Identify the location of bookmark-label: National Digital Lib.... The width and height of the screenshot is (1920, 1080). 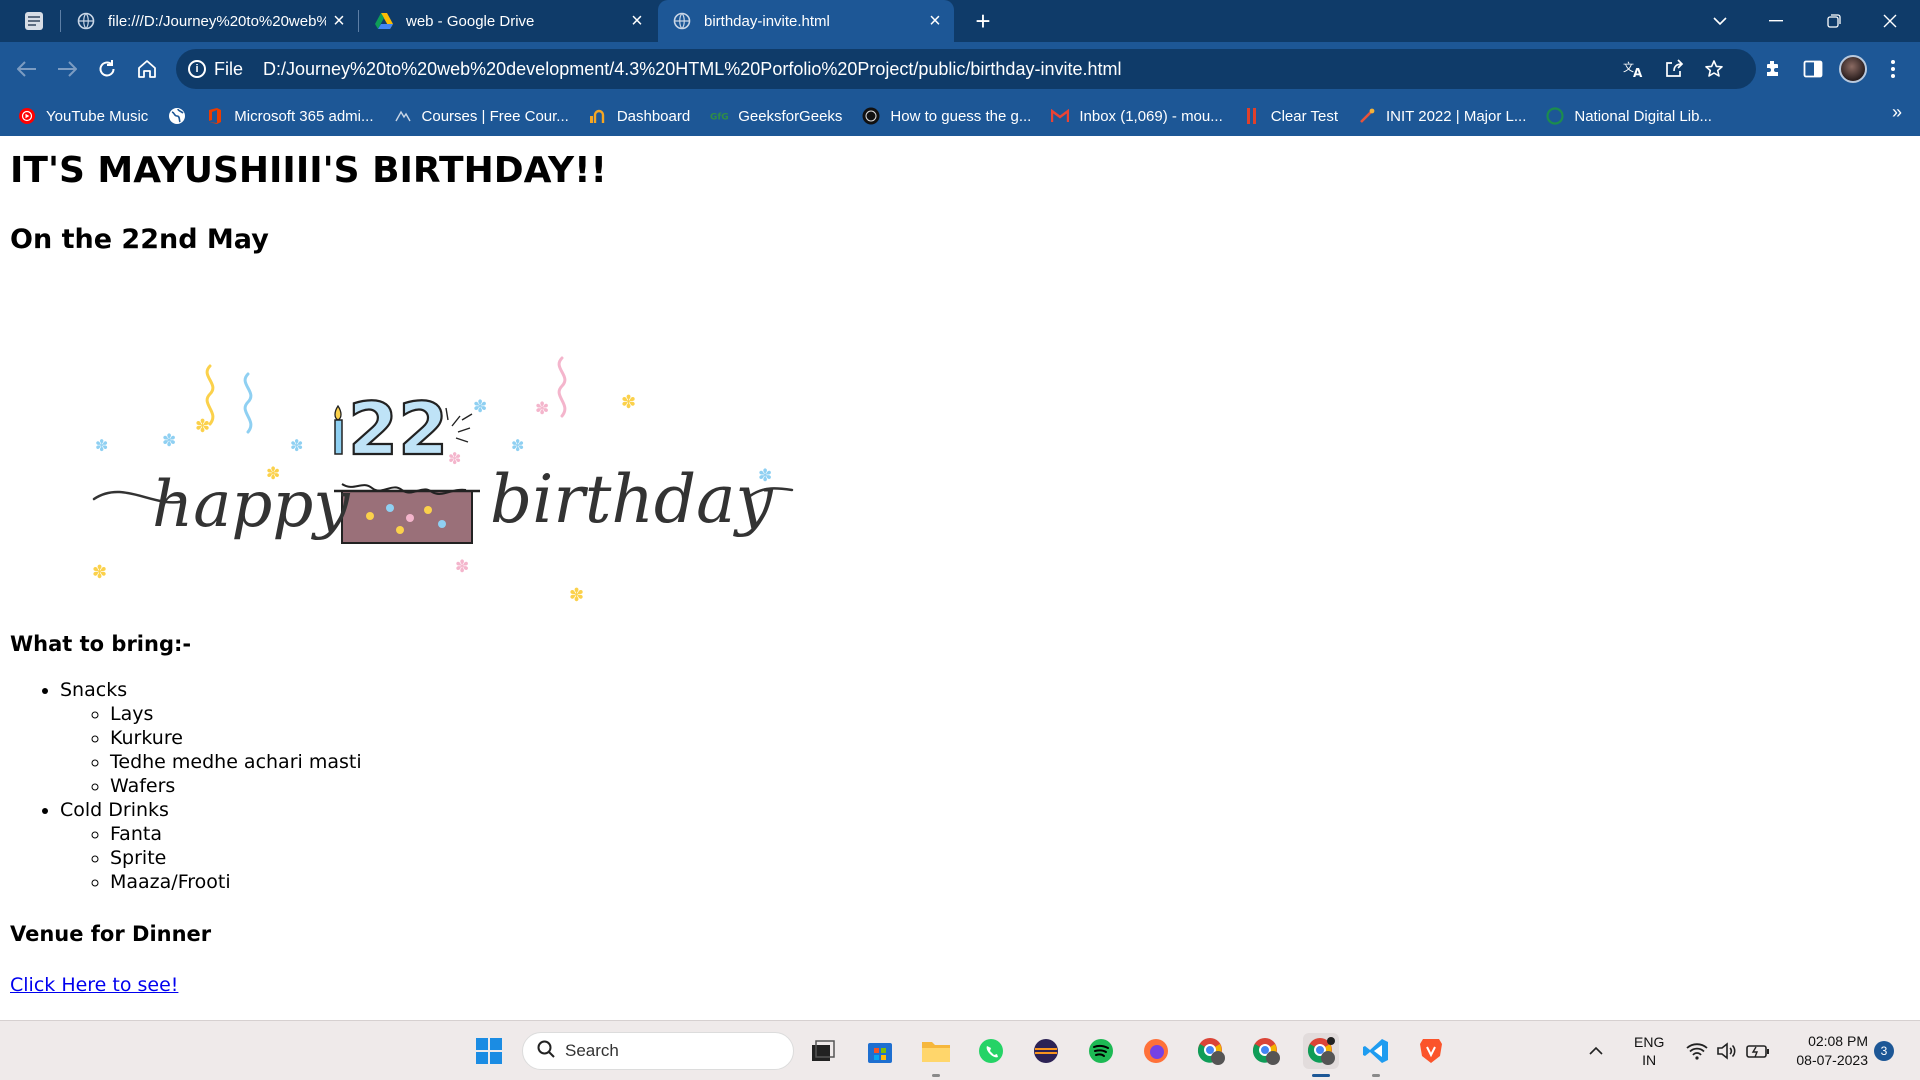
(1643, 116).